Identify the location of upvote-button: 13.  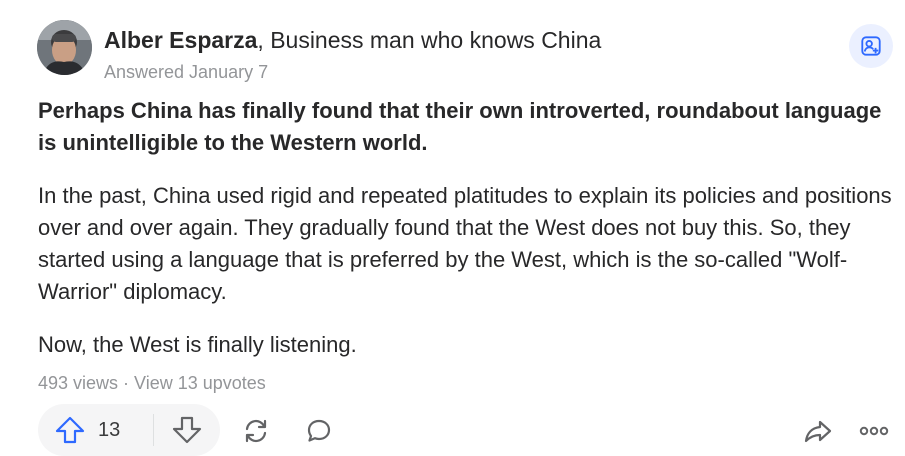
(87, 430).